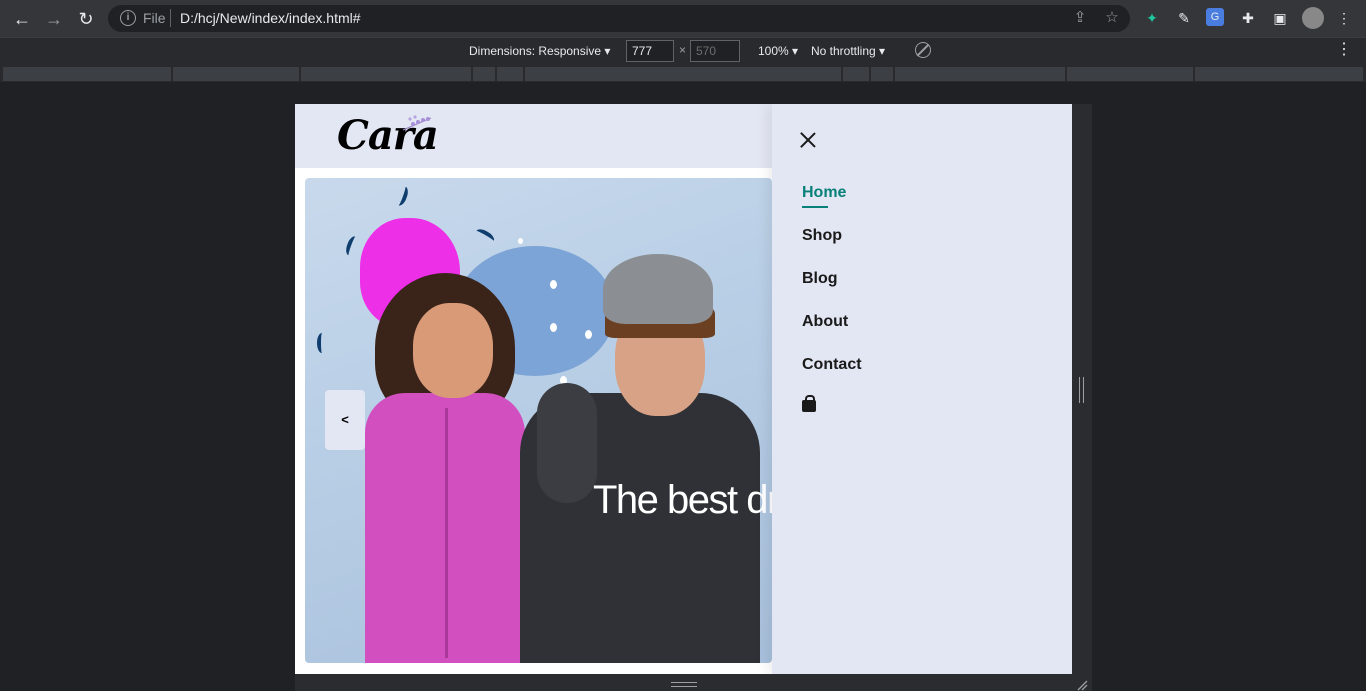 The image size is (1366, 691). I want to click on nav-item-contact: Contact, so click(832, 377).